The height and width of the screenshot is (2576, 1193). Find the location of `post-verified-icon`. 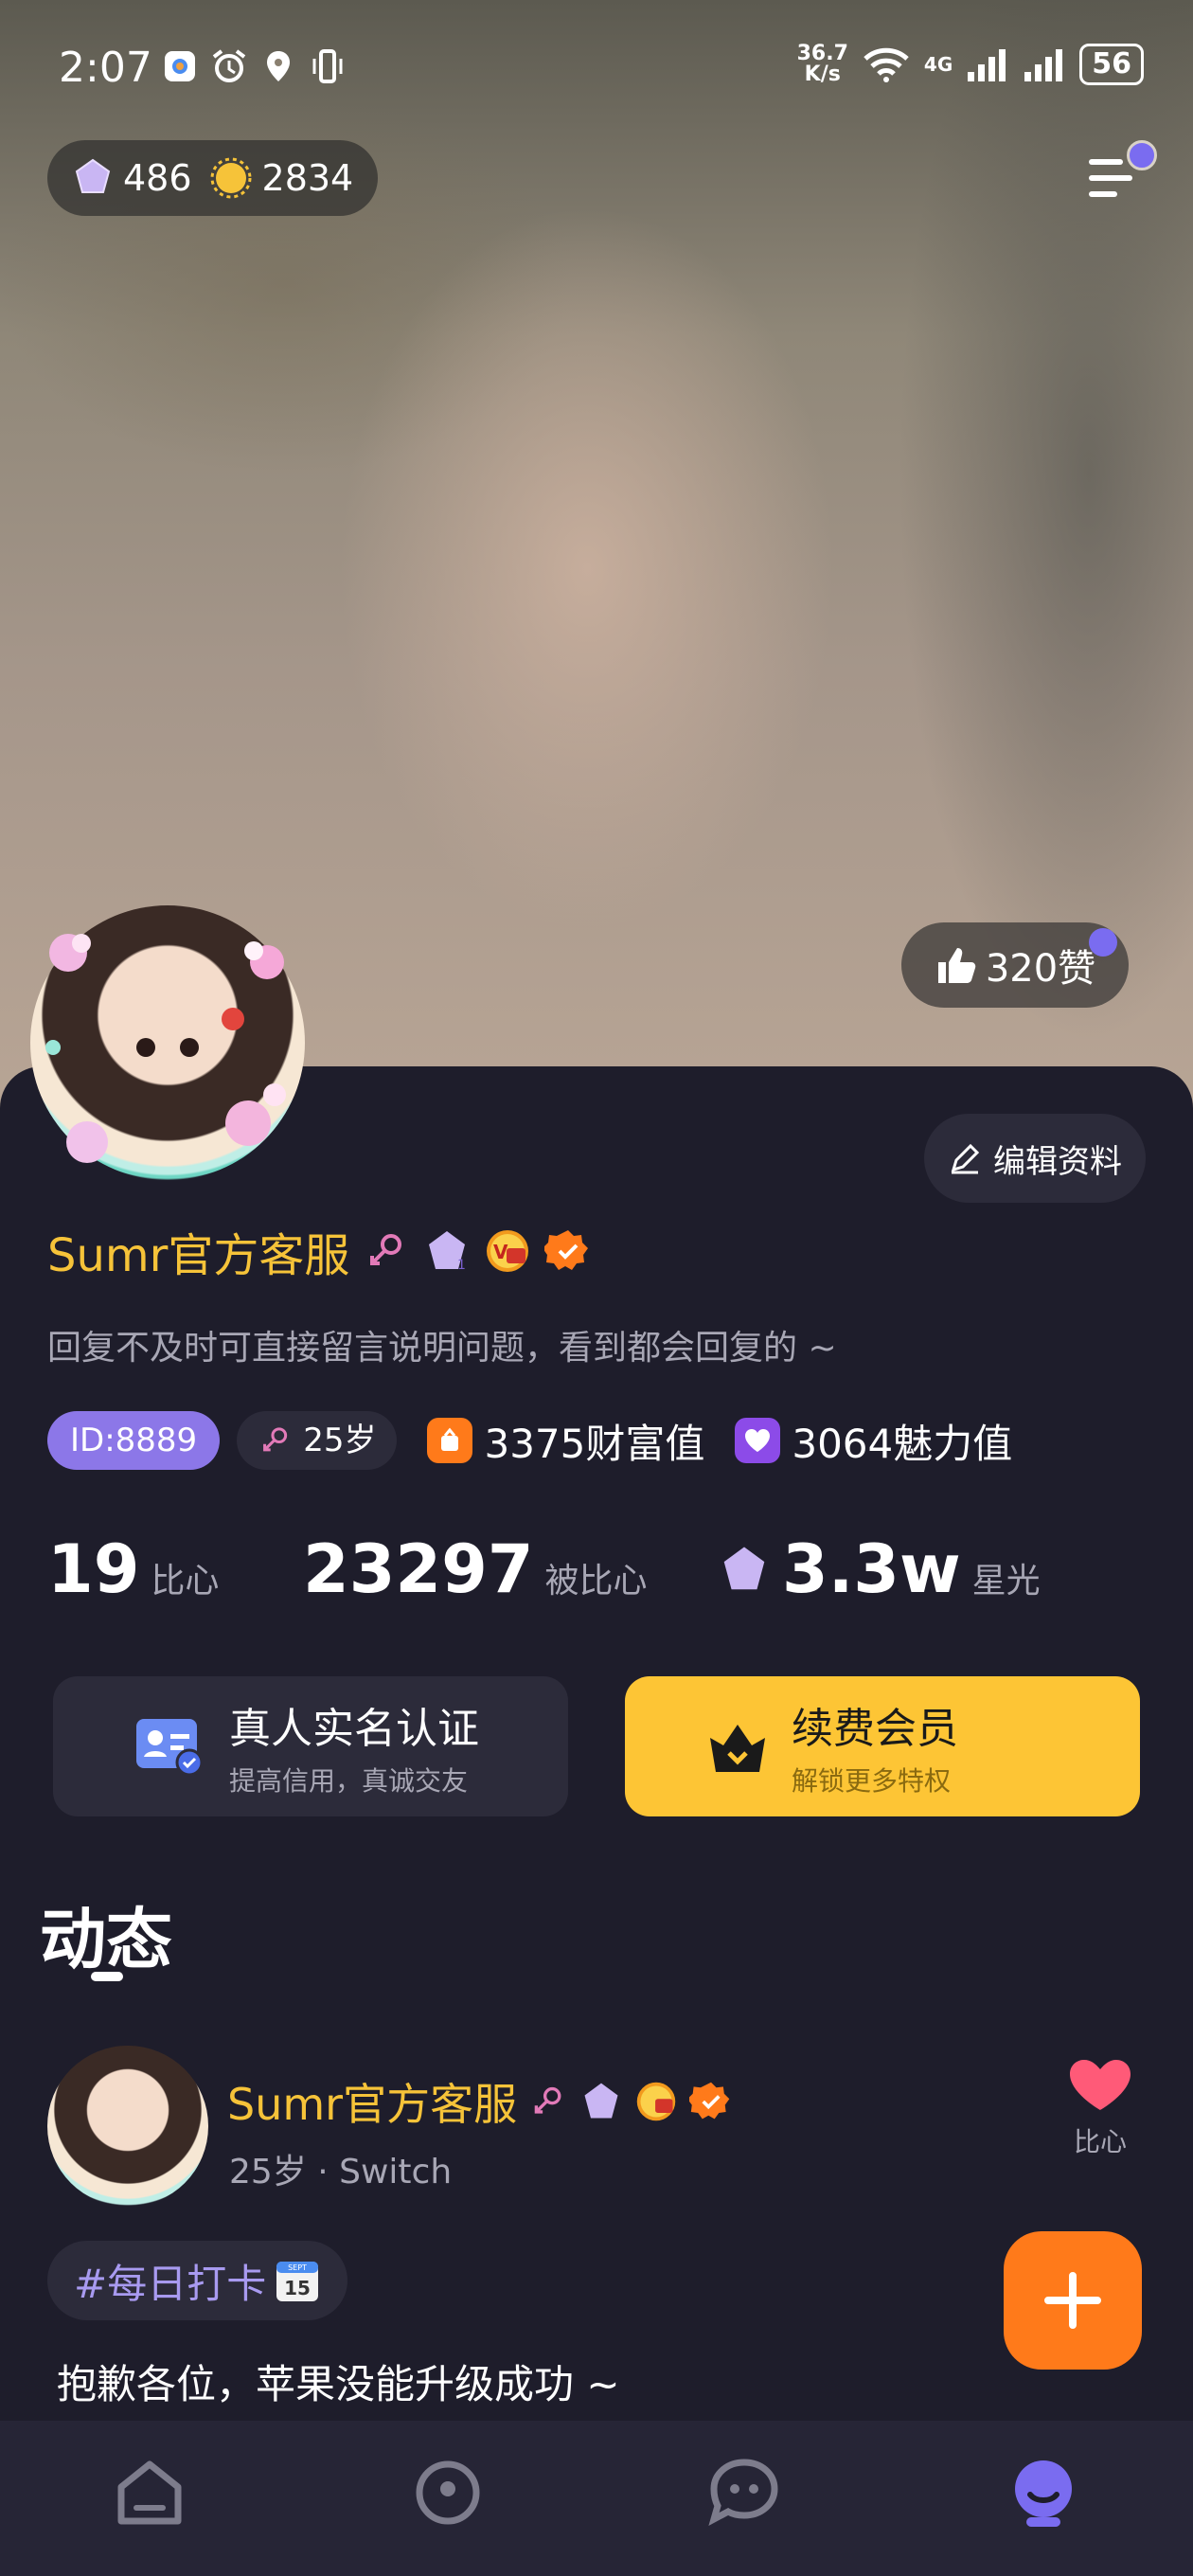

post-verified-icon is located at coordinates (709, 2101).